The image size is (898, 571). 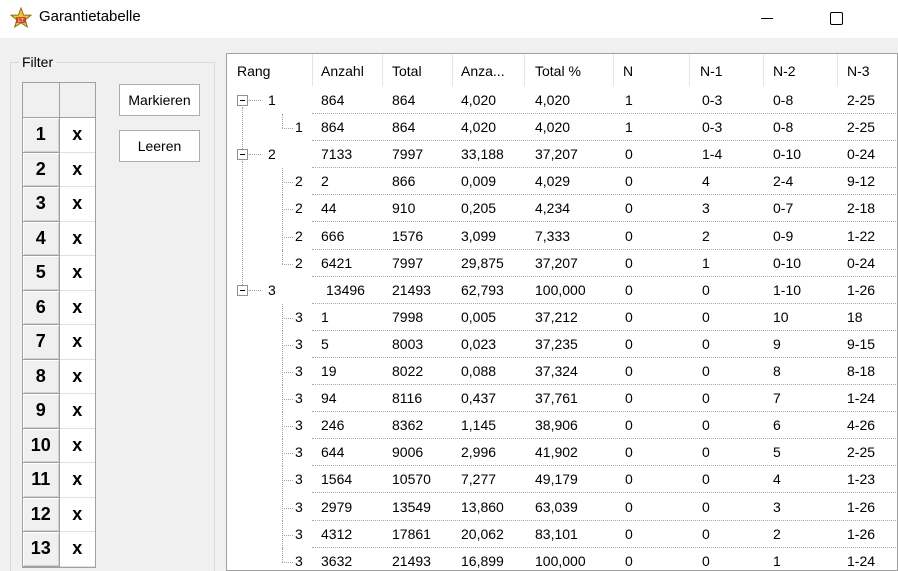 I want to click on tree-group-row: 1 864 864 4,020 4,020 1 0-3 0-8 2-25, so click(x=562, y=101).